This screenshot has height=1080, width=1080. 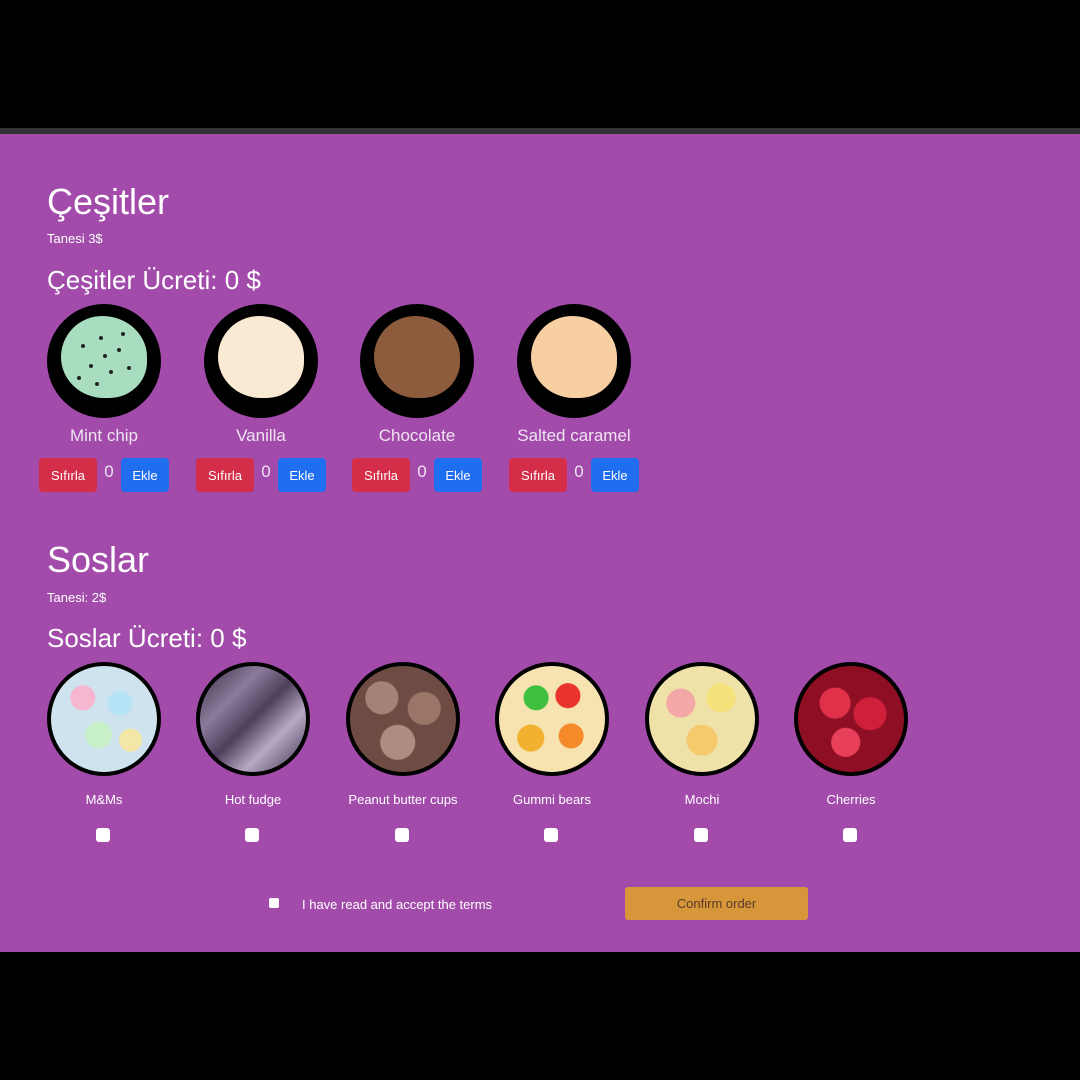 What do you see at coordinates (225, 475) in the screenshot?
I see `reset-button-vanilla: Sıfırla` at bounding box center [225, 475].